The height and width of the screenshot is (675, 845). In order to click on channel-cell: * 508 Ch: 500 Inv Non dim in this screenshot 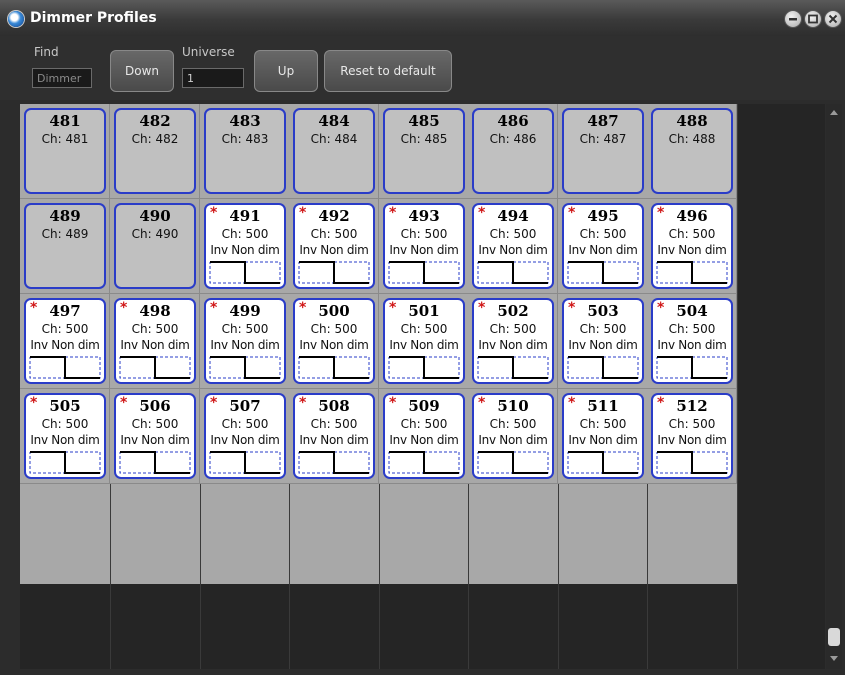, I will do `click(334, 436)`.